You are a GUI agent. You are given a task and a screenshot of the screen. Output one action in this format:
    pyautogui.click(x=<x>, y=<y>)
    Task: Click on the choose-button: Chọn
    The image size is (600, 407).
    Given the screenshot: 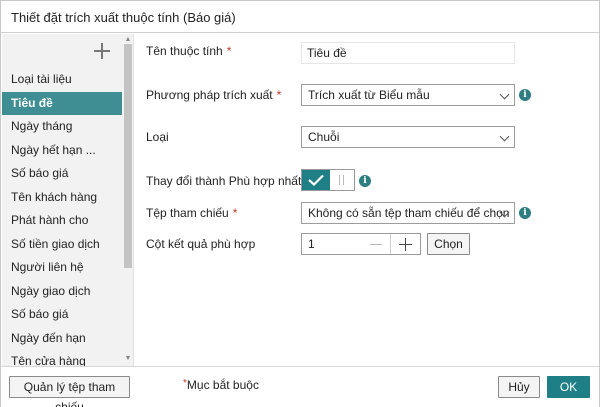 What is the action you would take?
    pyautogui.click(x=448, y=244)
    